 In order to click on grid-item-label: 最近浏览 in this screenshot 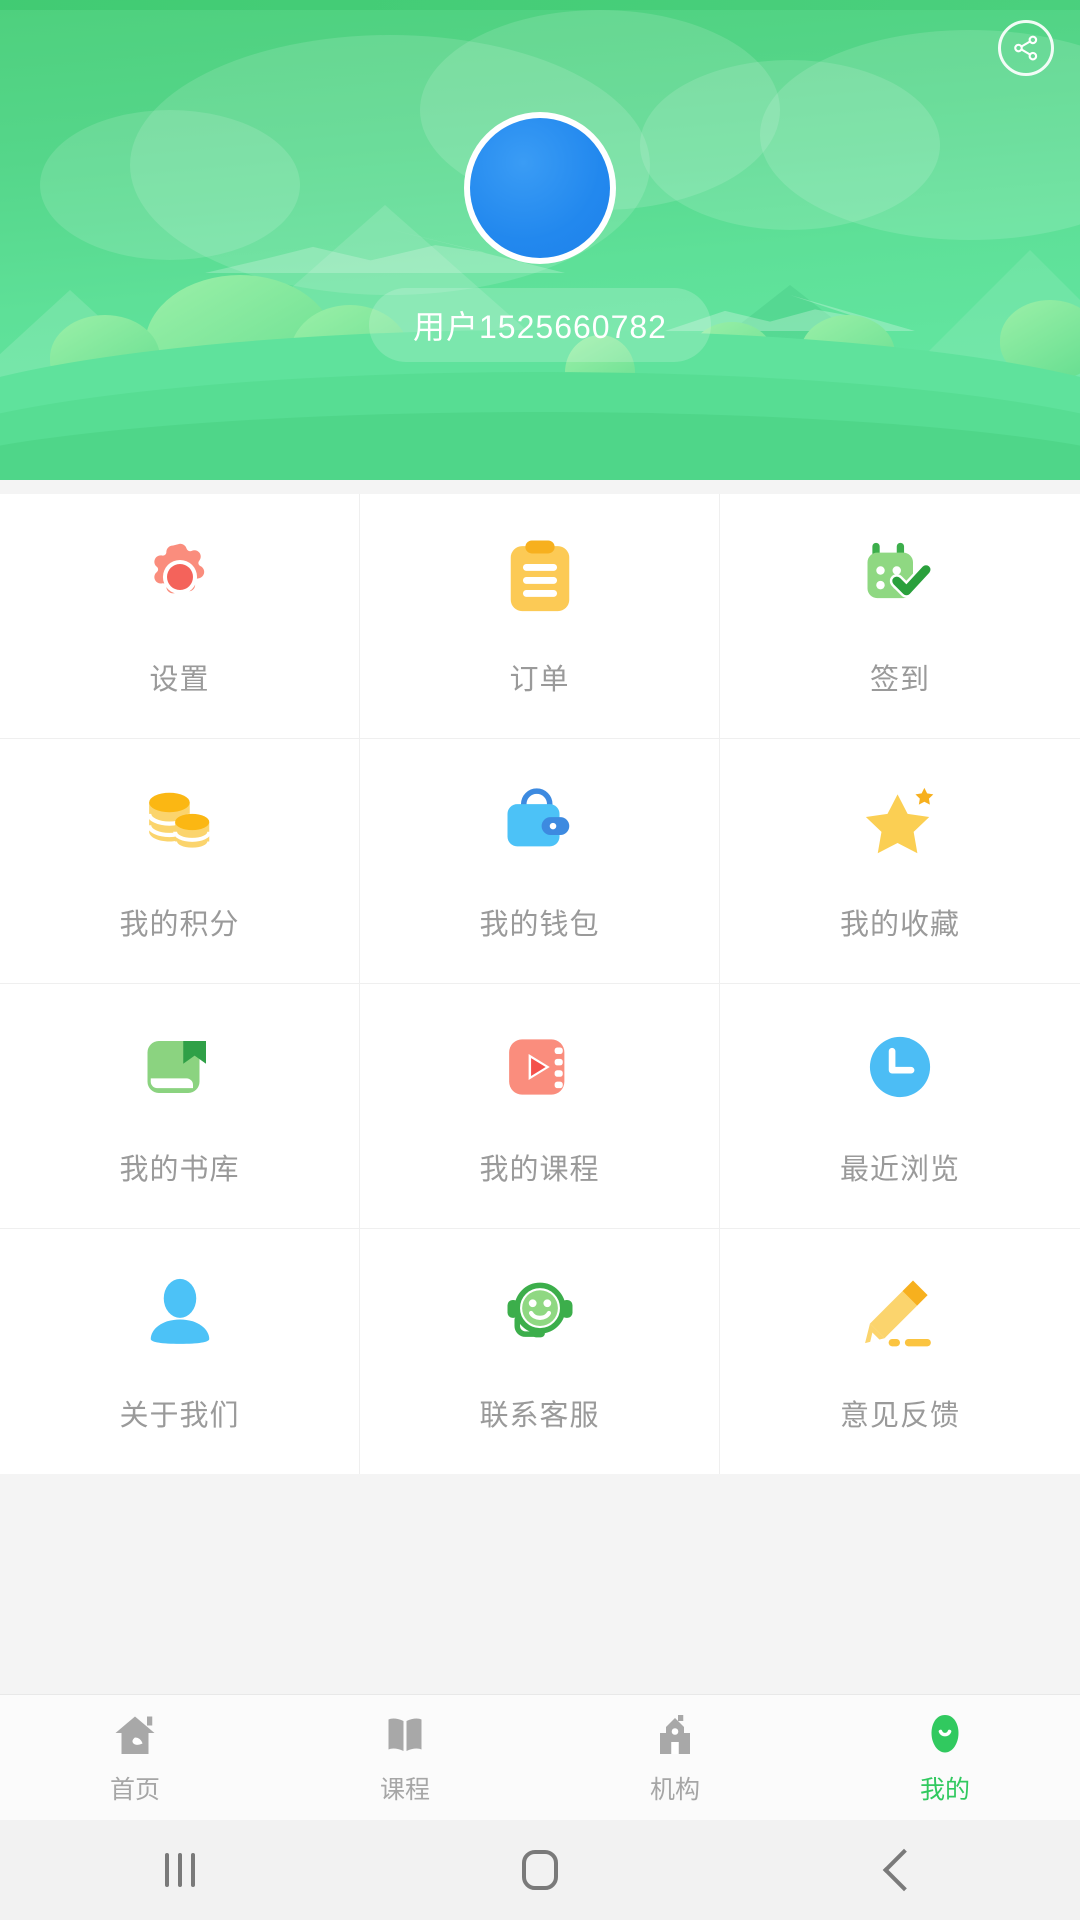, I will do `click(899, 1170)`.